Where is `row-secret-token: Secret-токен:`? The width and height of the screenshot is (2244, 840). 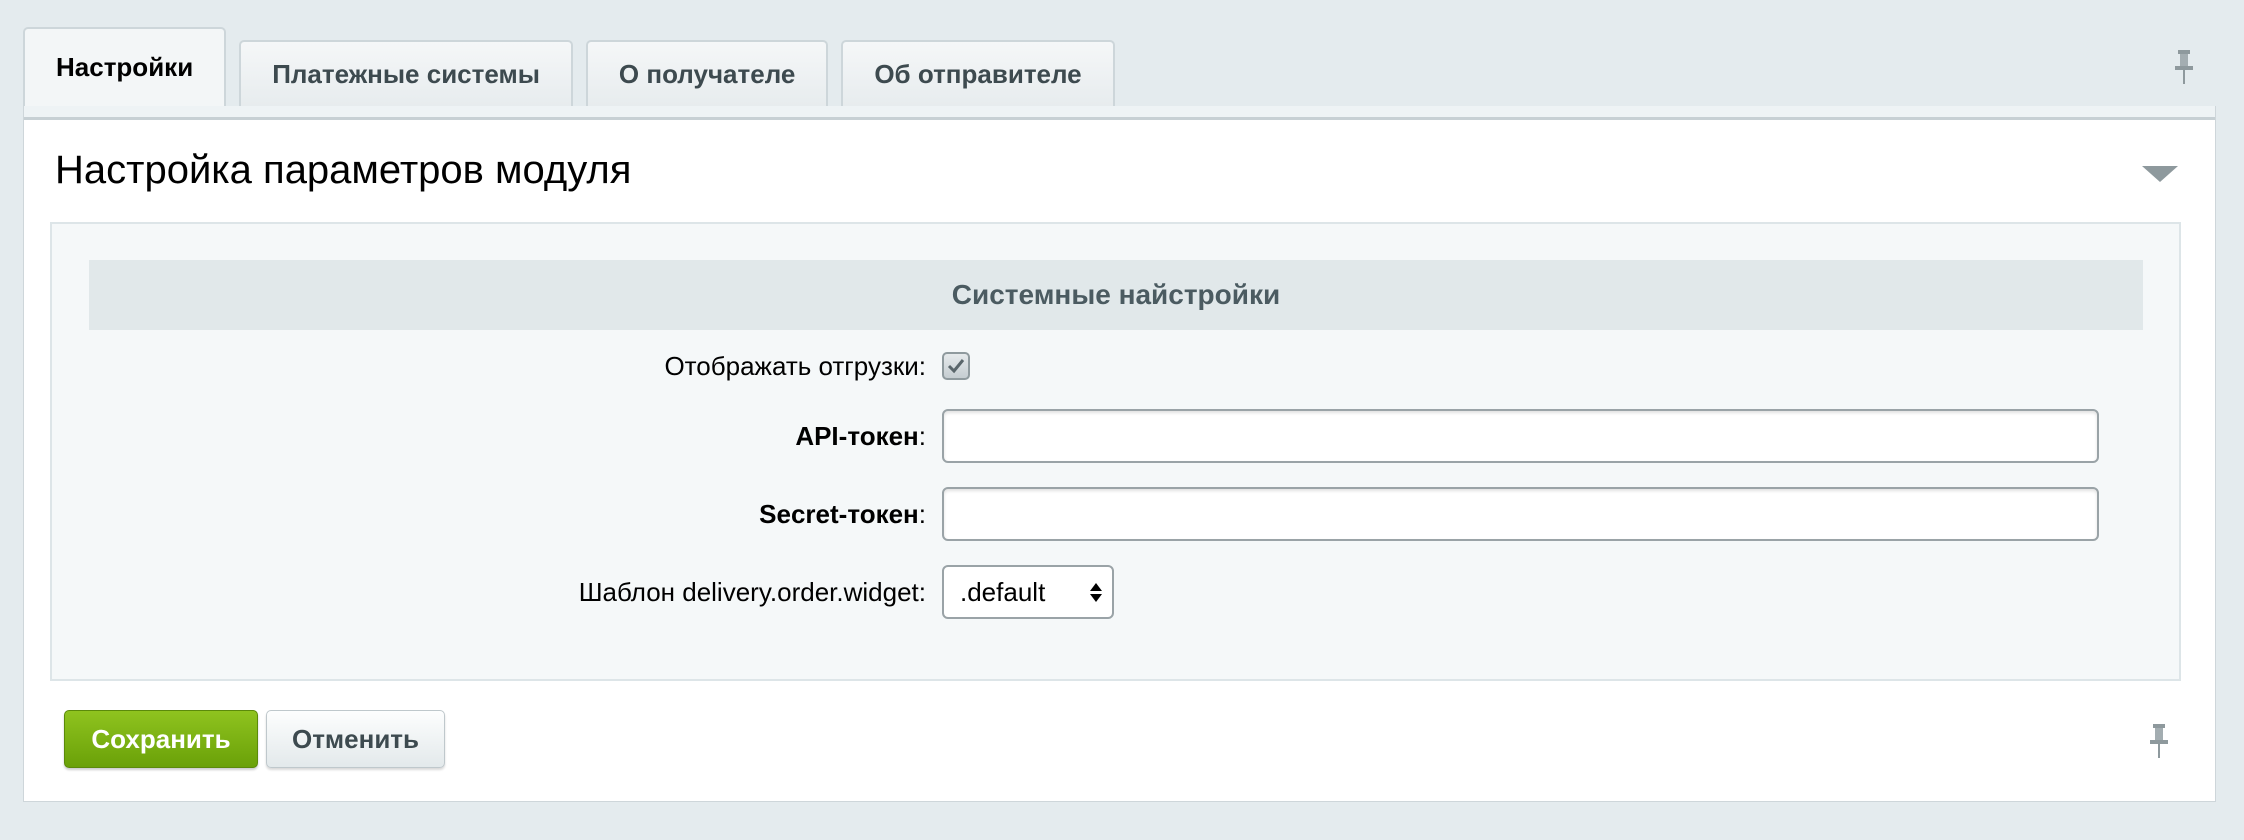 row-secret-token: Secret-токен: is located at coordinates (1115, 514).